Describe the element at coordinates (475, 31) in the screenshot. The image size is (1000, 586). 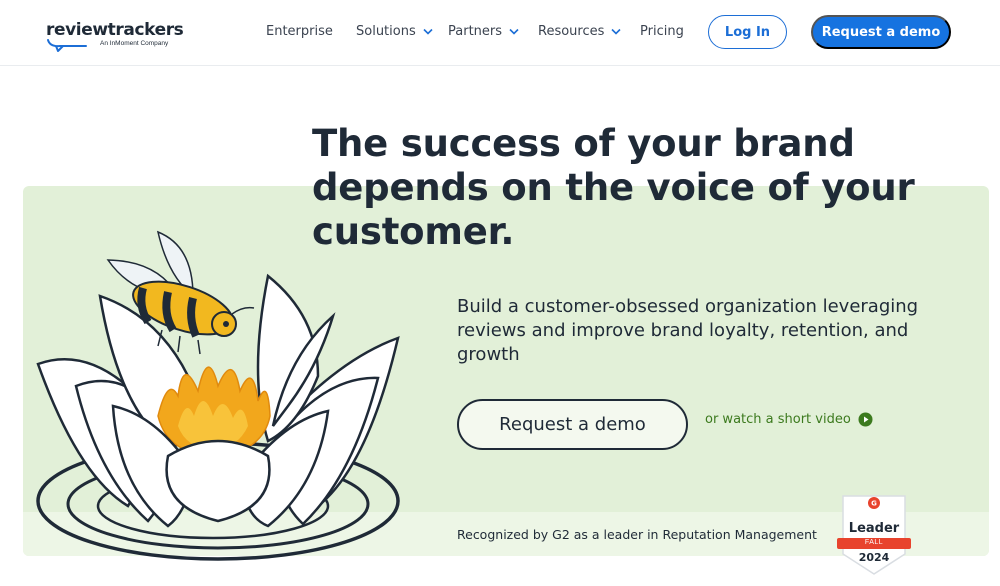
I see `nav-label: Partners` at that location.